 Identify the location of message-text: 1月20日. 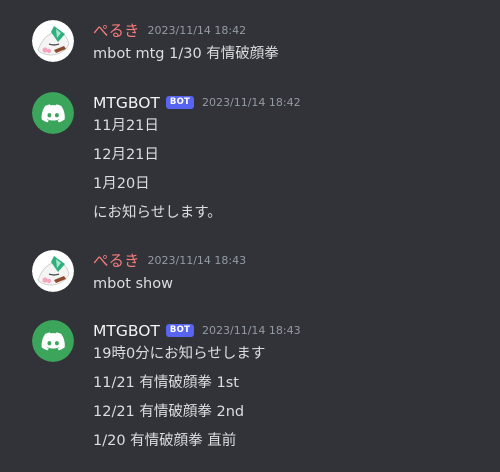
(121, 184).